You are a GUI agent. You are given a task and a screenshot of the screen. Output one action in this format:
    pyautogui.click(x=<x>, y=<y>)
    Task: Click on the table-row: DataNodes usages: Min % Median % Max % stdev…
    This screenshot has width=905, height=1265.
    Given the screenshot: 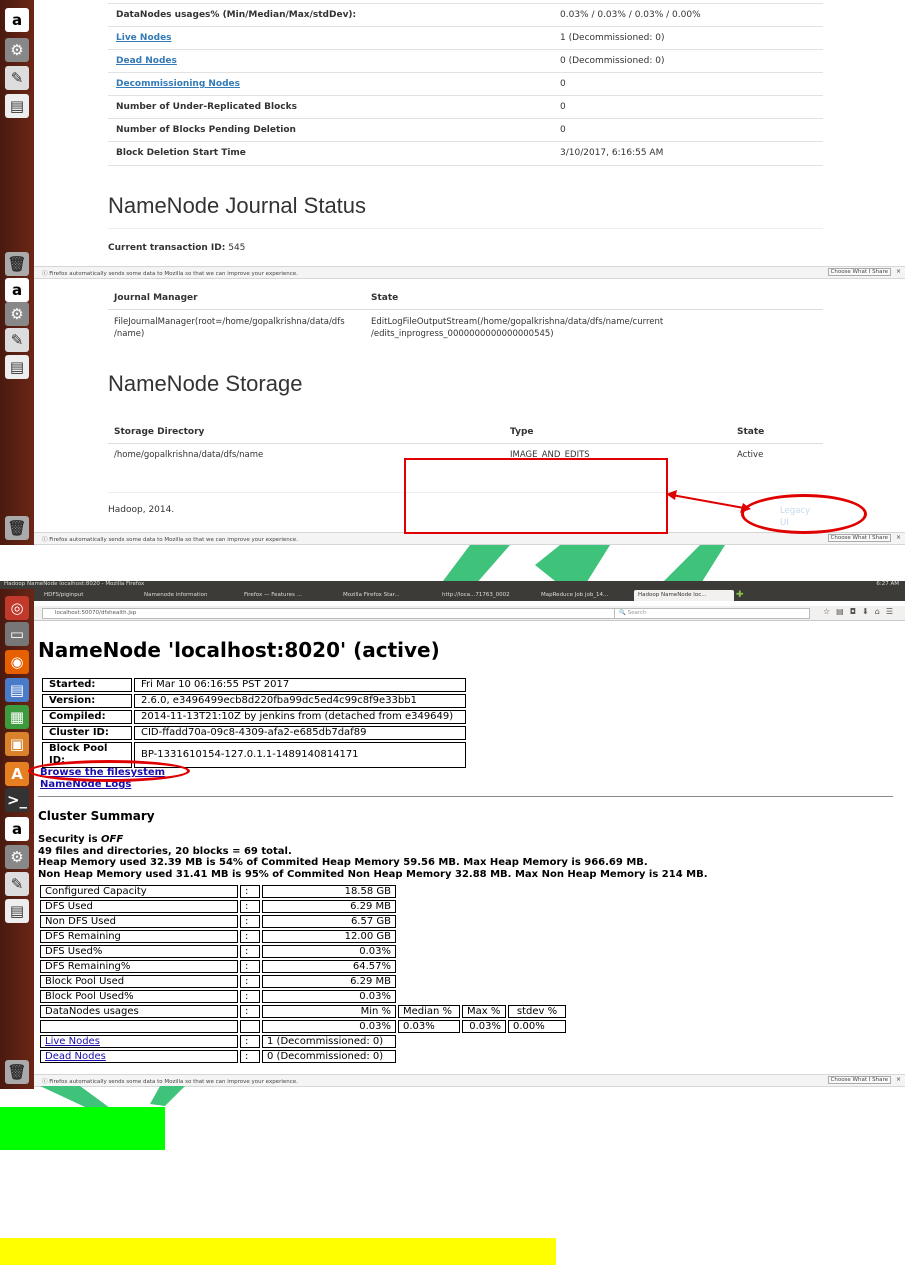 What is the action you would take?
    pyautogui.click(x=303, y=1011)
    